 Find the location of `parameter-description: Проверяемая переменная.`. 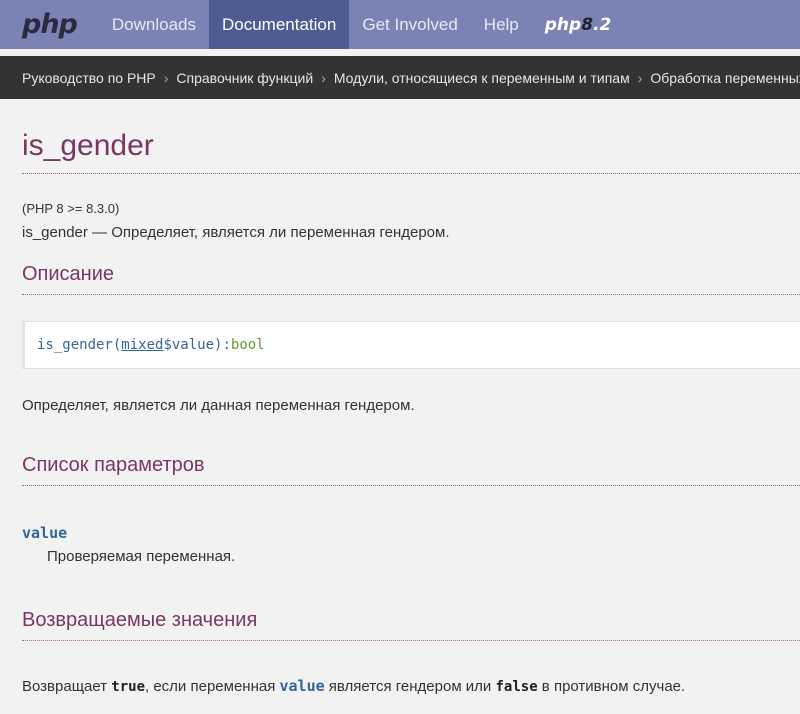

parameter-description: Проверяемая переменная. is located at coordinates (141, 556).